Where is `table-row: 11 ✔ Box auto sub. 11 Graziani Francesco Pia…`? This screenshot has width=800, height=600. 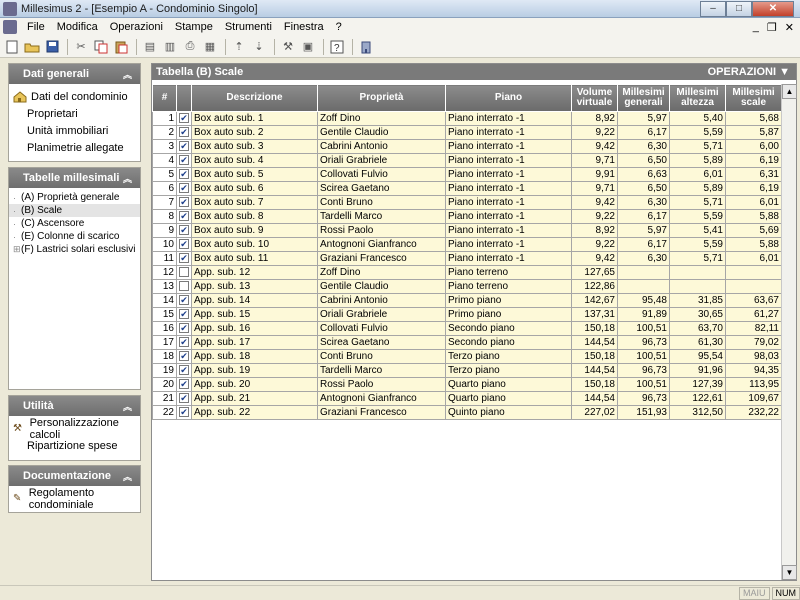
table-row: 11 ✔ Box auto sub. 11 Graziani Francesco Pia… is located at coordinates (467, 258).